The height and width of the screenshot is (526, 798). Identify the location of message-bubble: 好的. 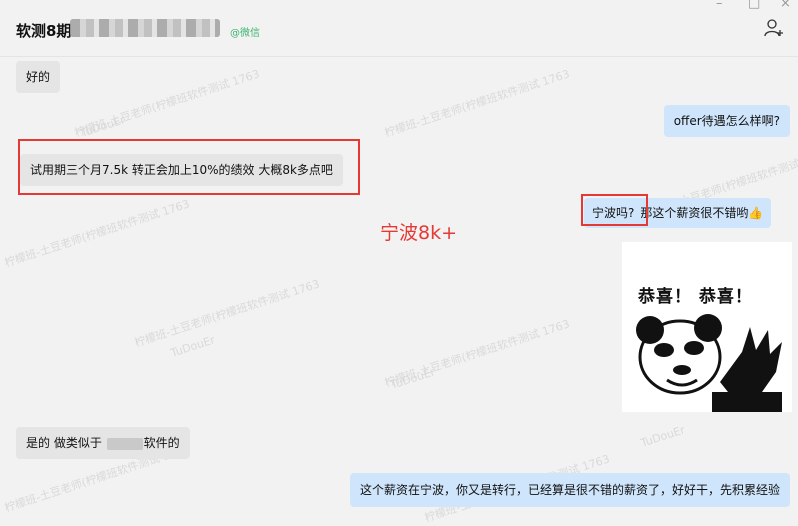
(38, 77).